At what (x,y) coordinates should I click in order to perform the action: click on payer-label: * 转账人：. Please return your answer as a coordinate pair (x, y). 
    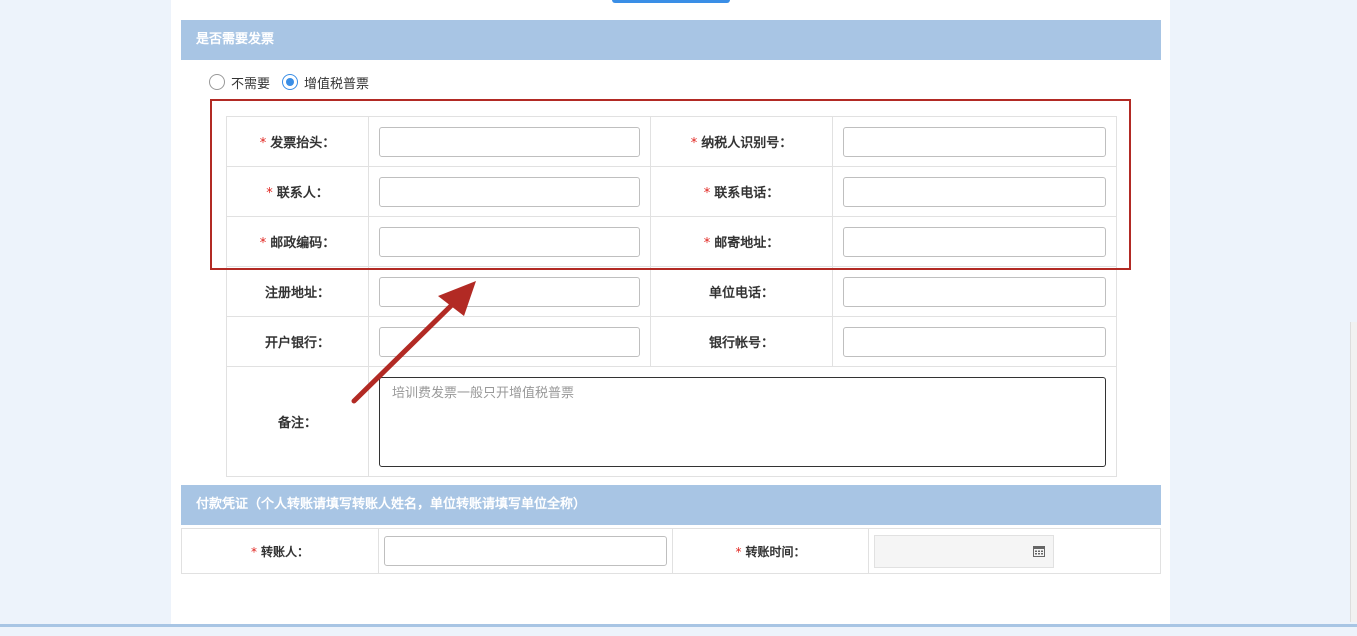
    Looking at the image, I should click on (280, 551).